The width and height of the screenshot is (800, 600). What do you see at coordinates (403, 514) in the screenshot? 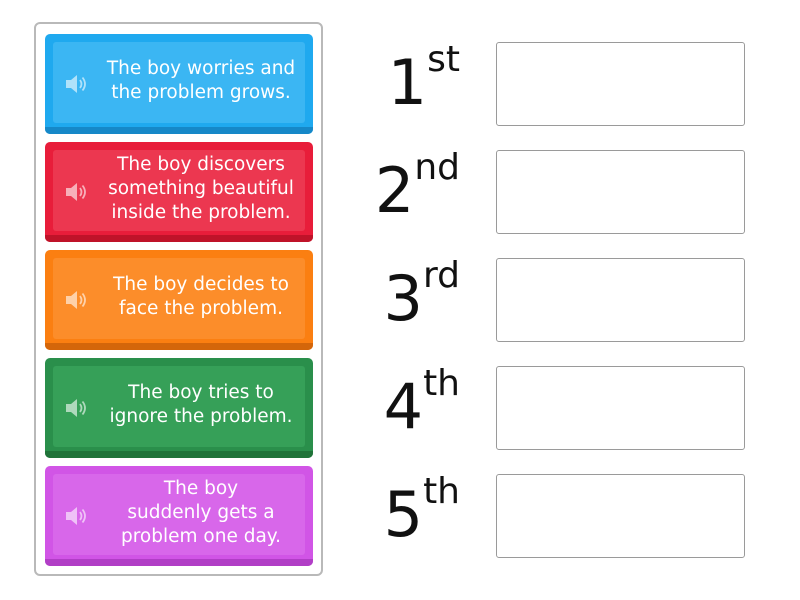
I see `ordinal-number: 5` at bounding box center [403, 514].